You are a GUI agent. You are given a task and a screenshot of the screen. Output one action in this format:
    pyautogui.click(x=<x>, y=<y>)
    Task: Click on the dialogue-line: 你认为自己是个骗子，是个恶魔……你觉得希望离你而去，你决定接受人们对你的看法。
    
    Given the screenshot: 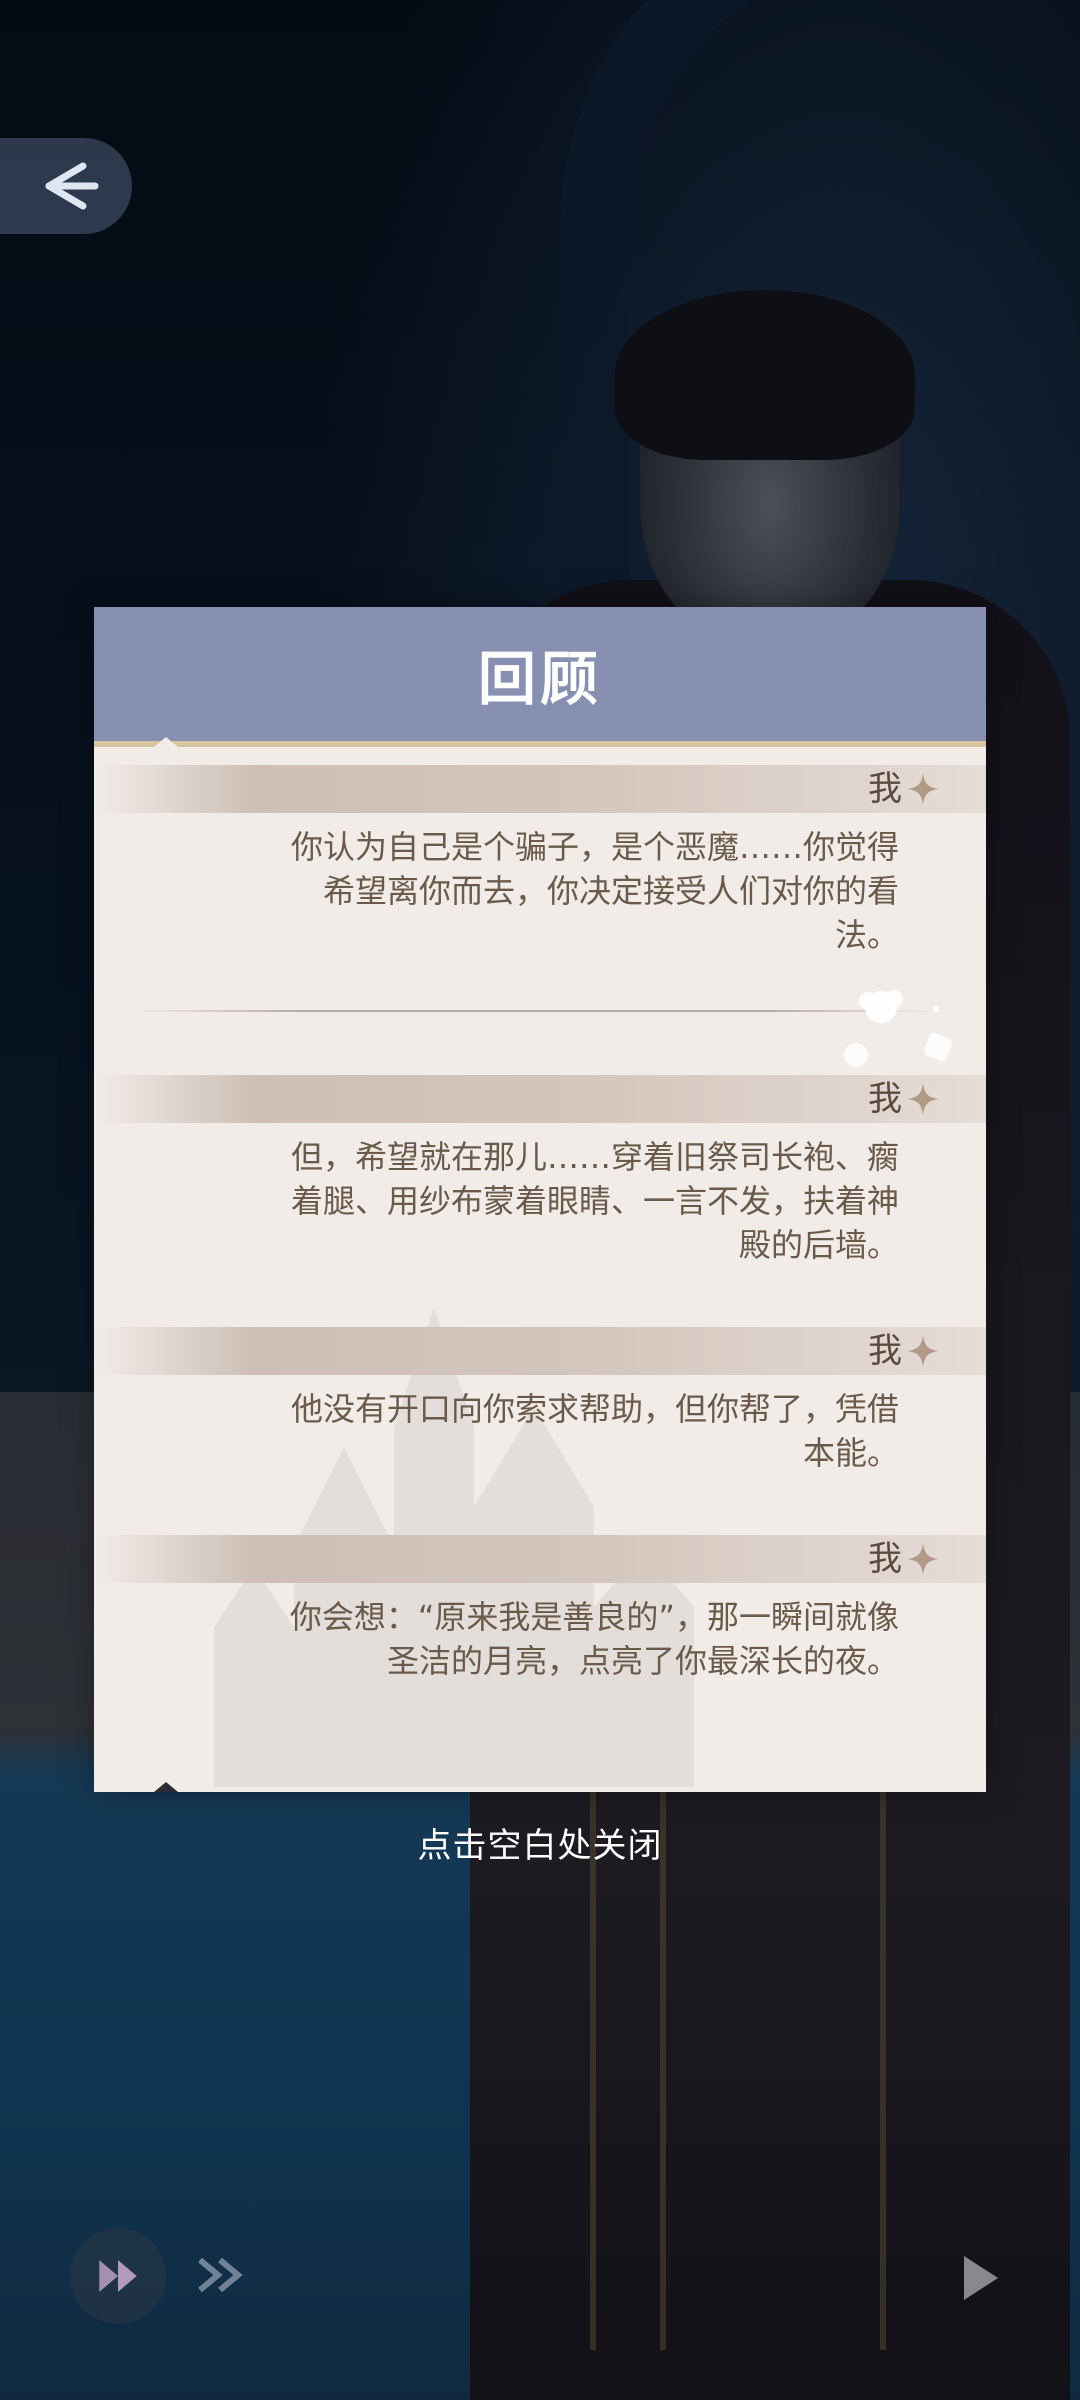 What is the action you would take?
    pyautogui.click(x=594, y=891)
    